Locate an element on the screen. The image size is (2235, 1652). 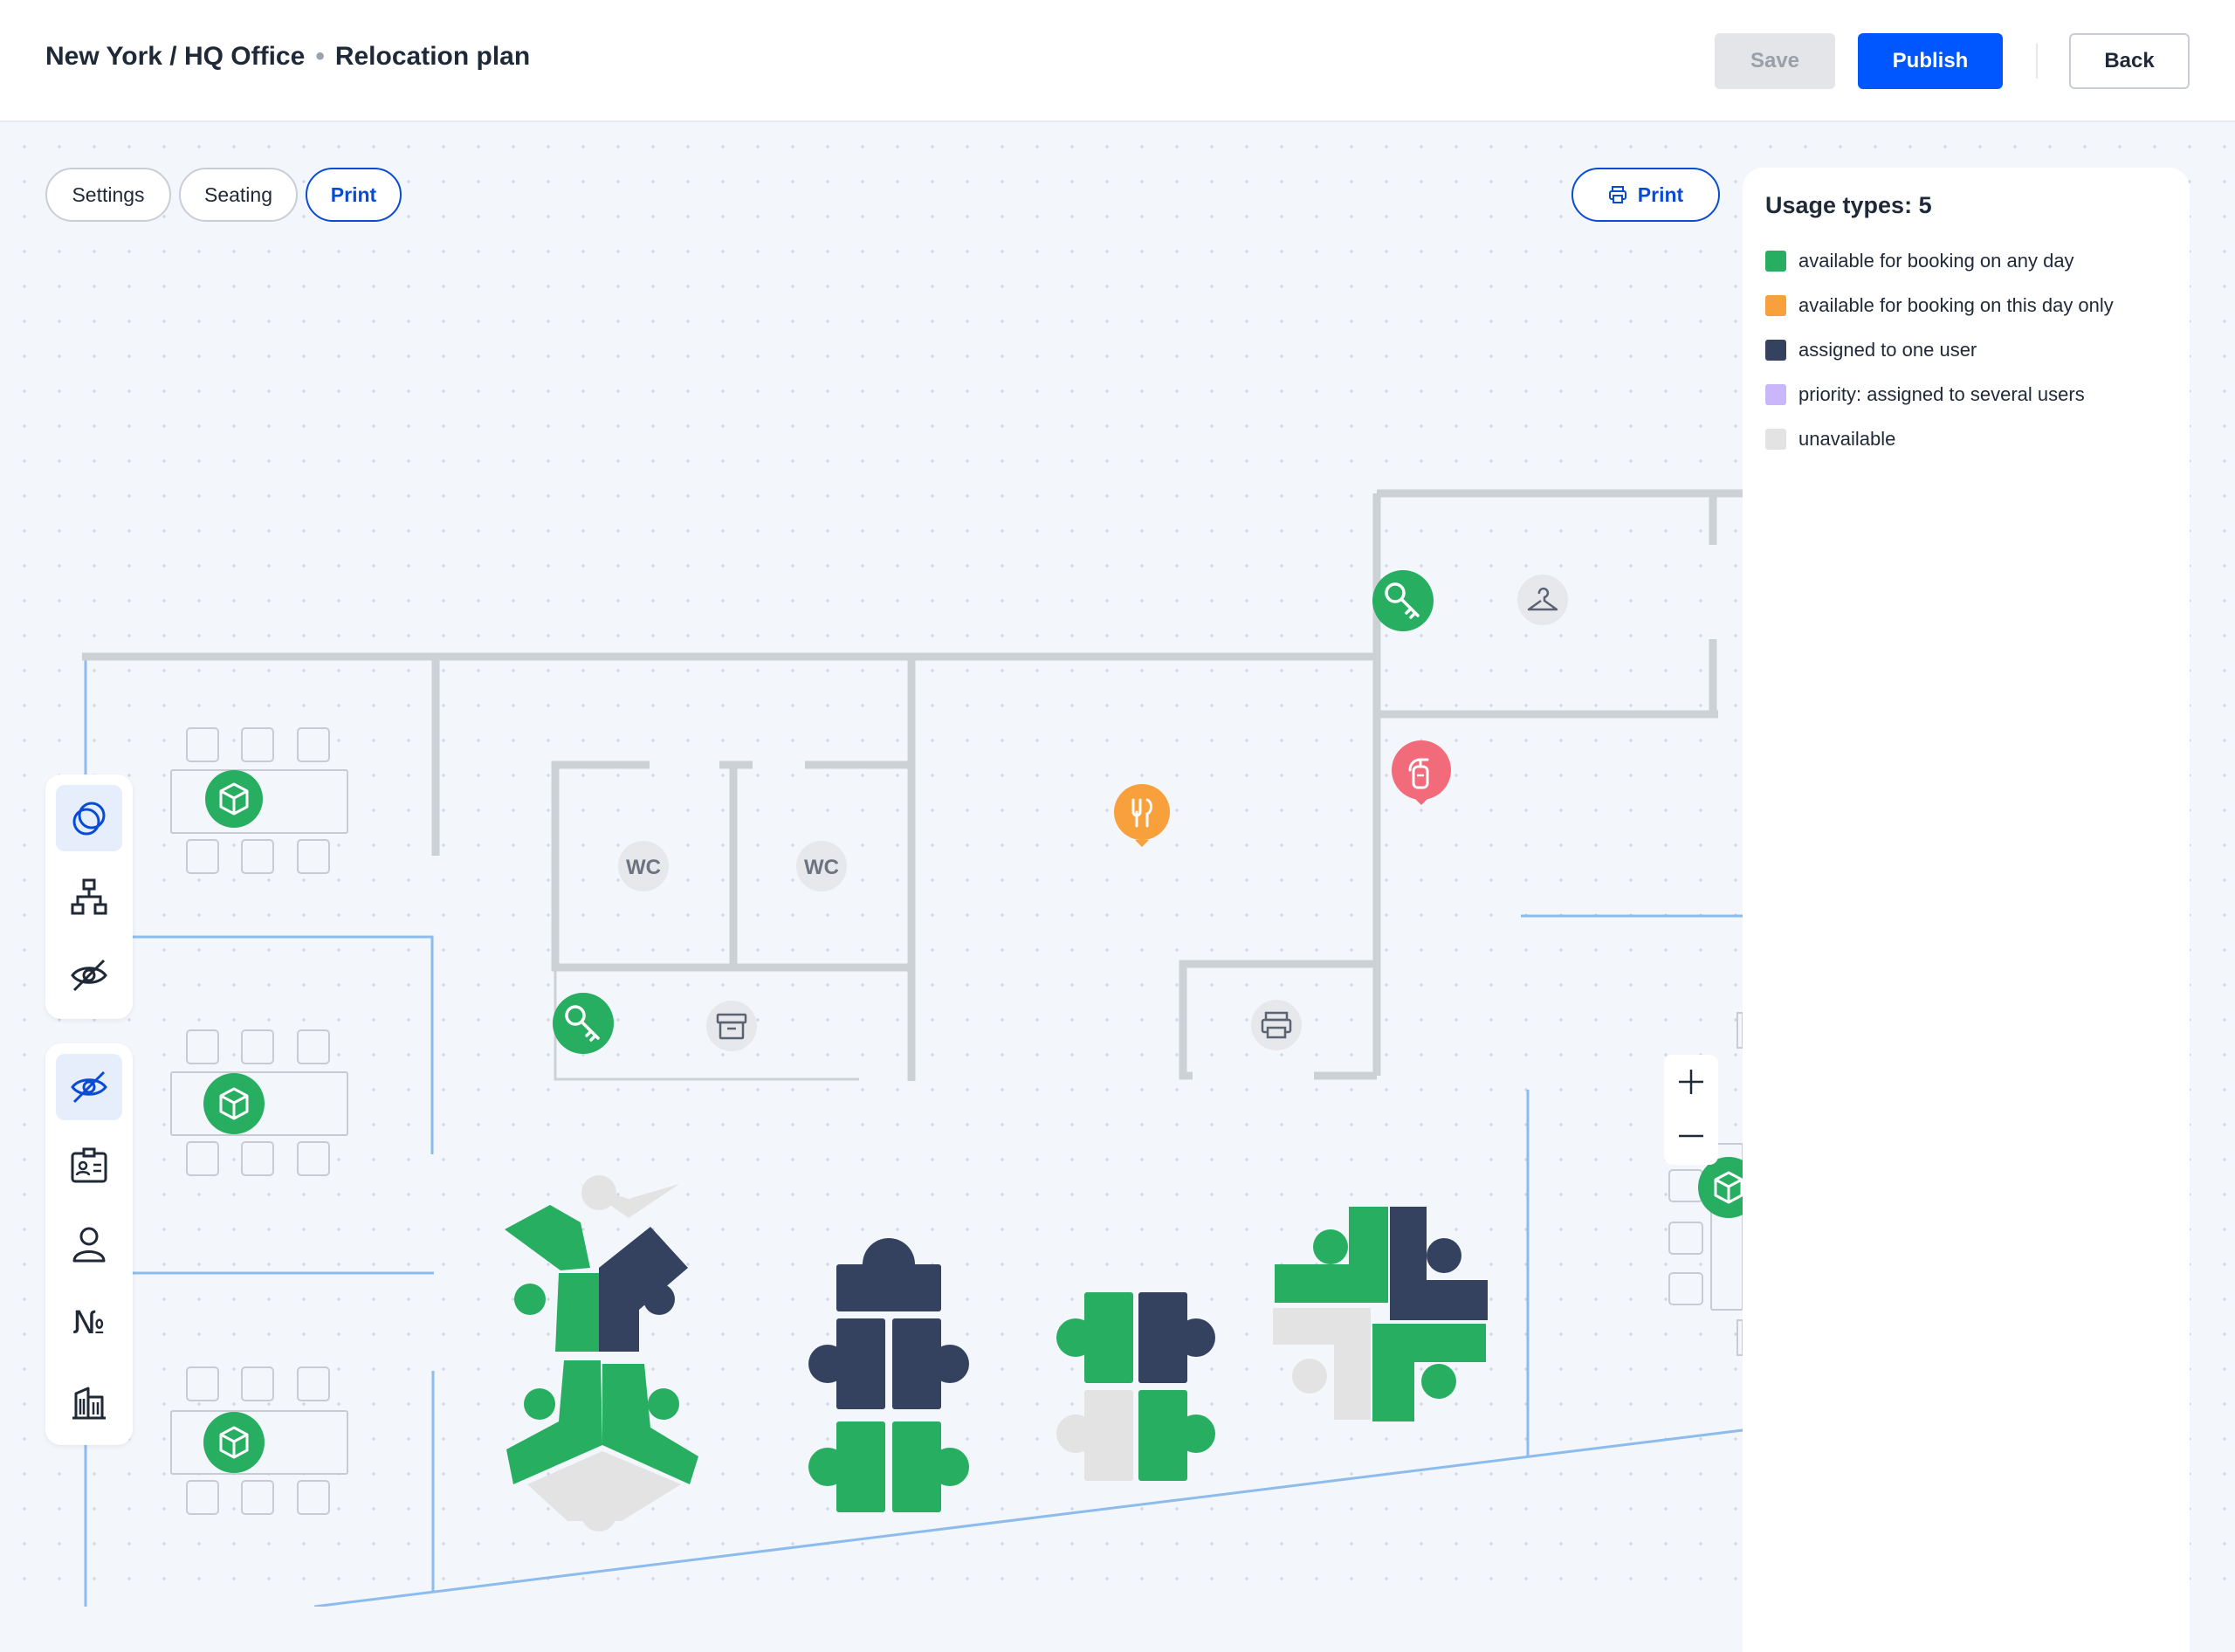
legend-item: available for booking on this day only is located at coordinates (1966, 305).